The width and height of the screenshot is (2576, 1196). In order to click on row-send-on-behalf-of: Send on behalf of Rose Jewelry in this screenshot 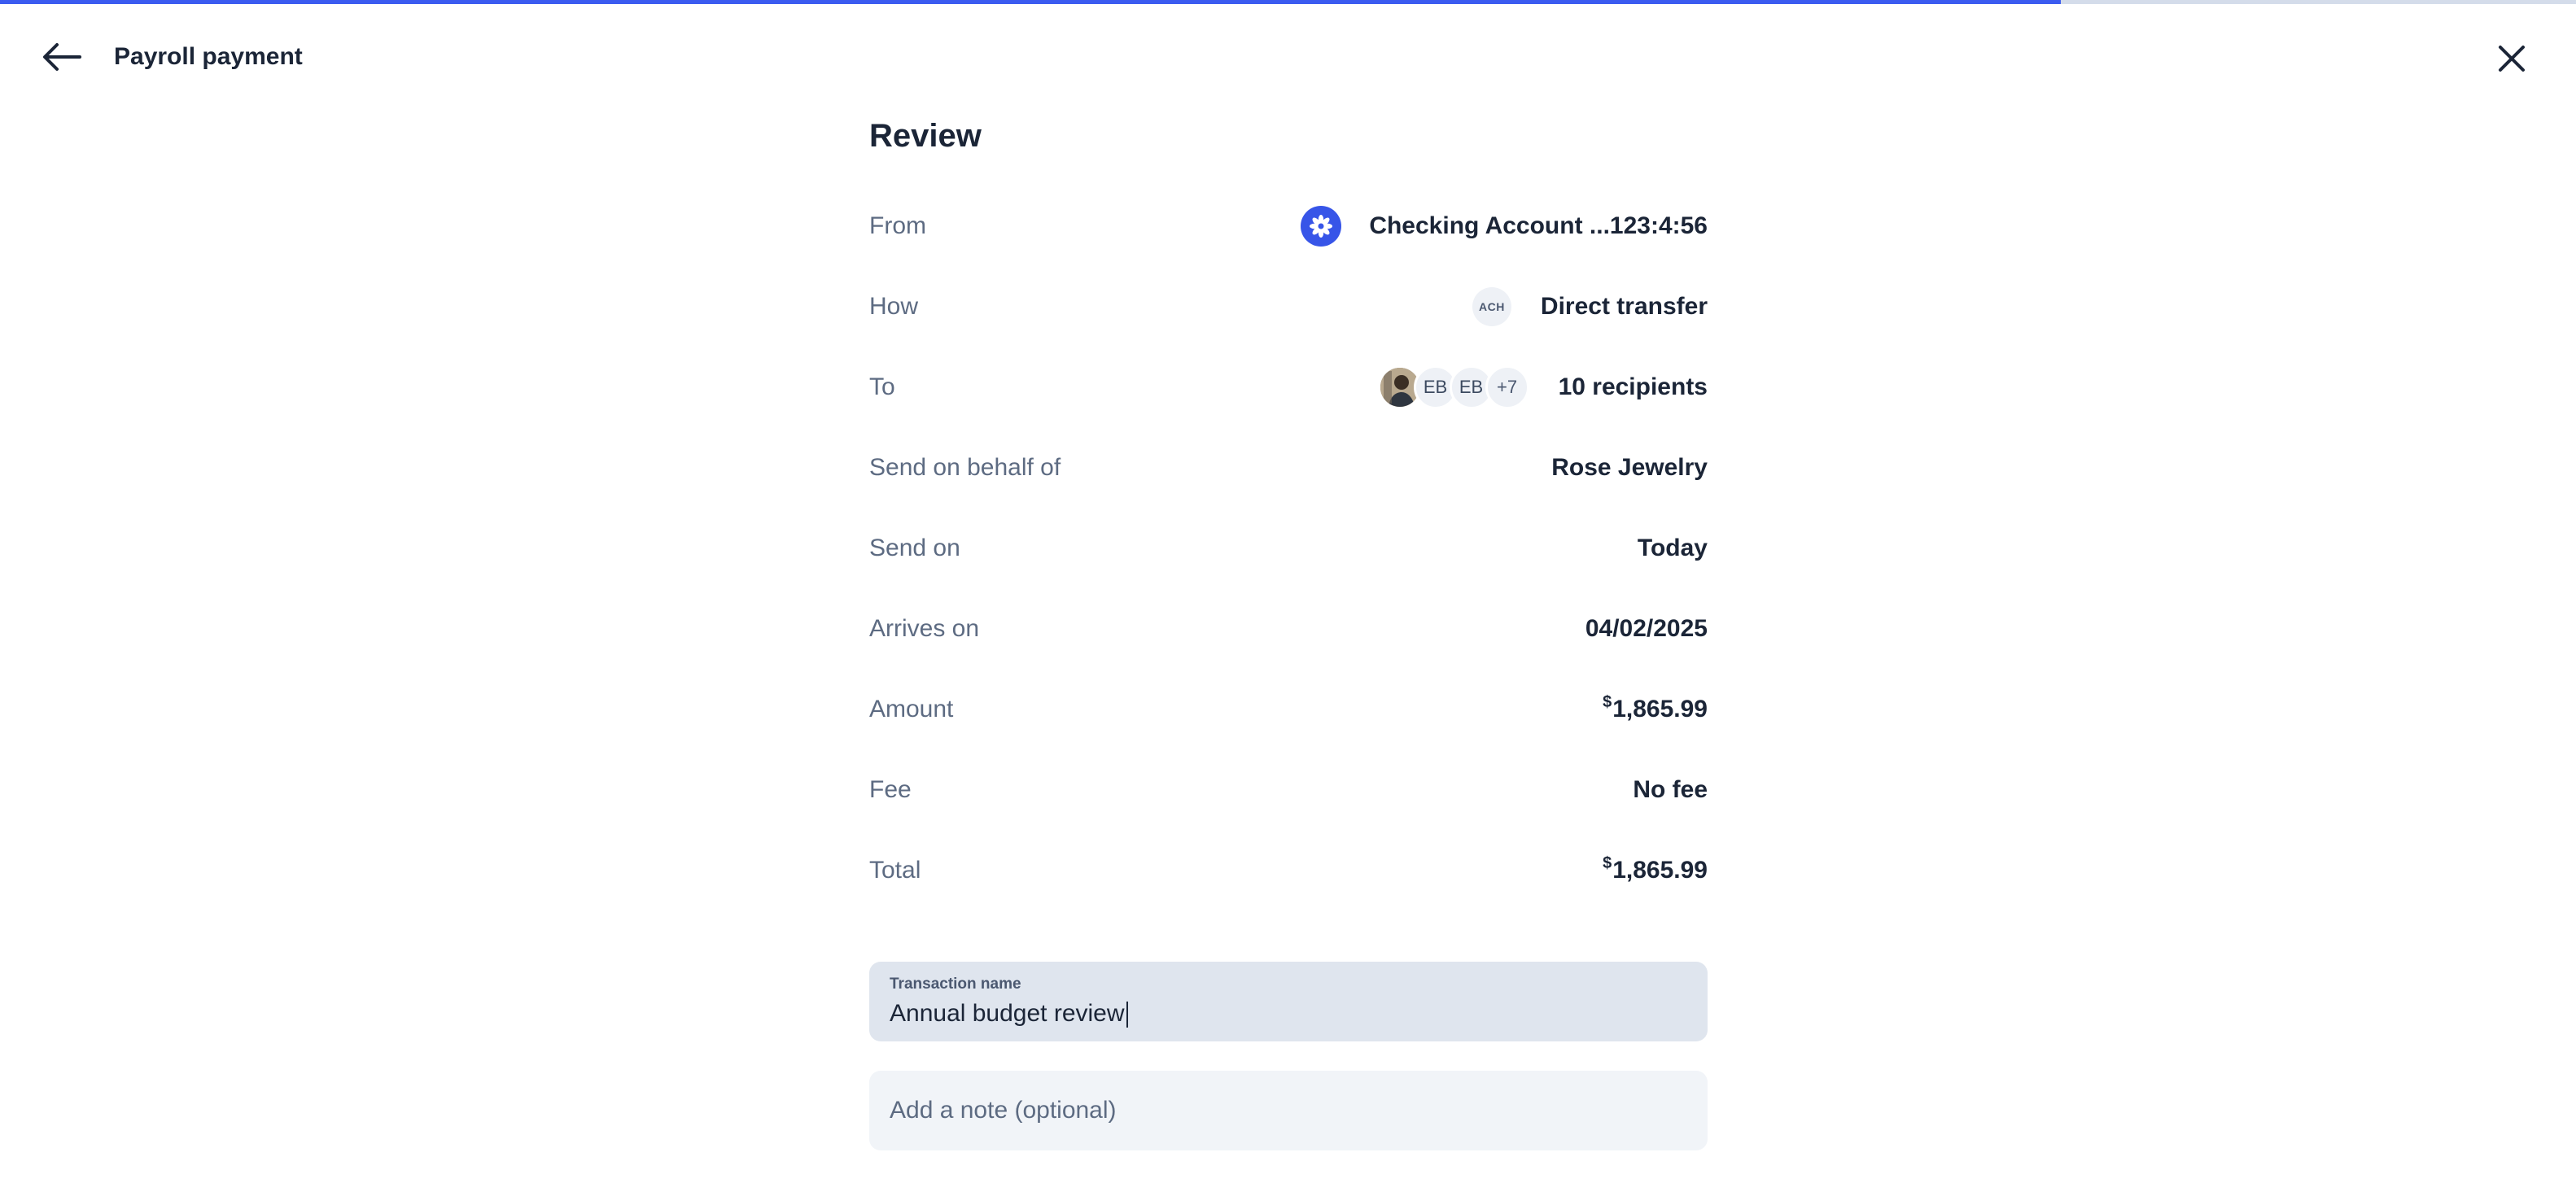, I will do `click(1288, 467)`.